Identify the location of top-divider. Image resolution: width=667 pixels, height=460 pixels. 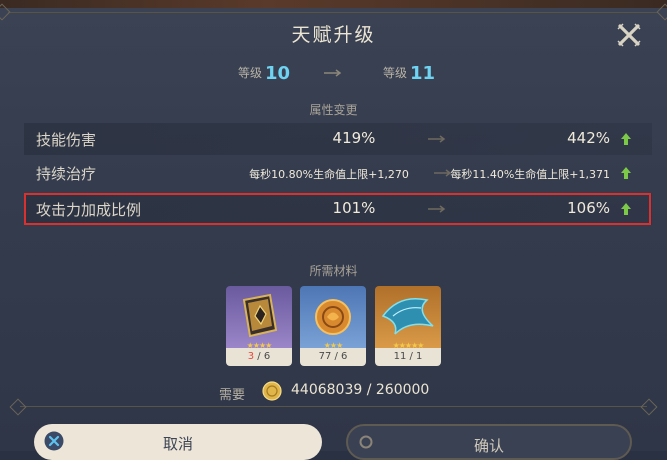
(333, 12).